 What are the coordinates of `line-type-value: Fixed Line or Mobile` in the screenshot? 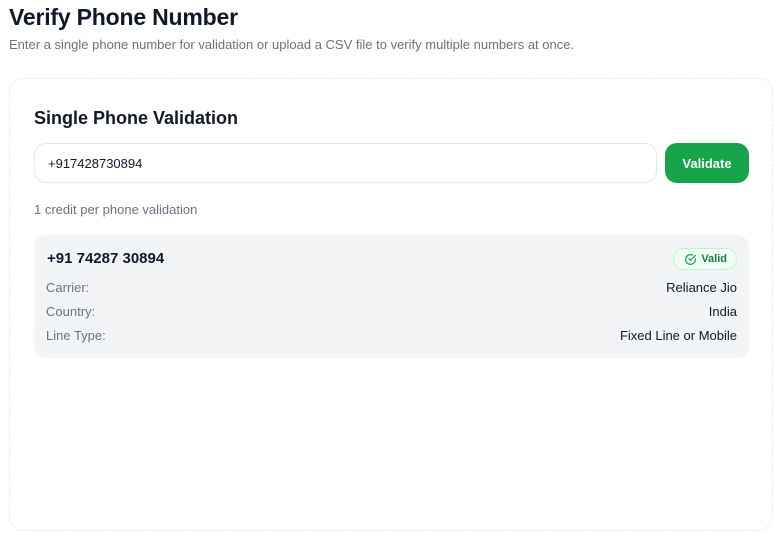 It's located at (678, 335).